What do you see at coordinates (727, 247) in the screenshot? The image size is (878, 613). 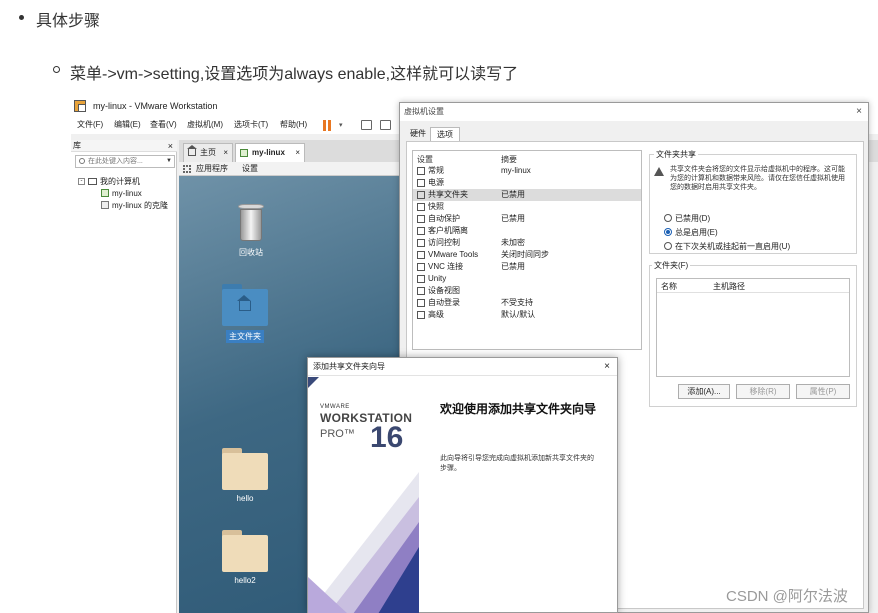 I see `radio-until-poweroff: 在下次关机或挂起前一直启用(U)` at bounding box center [727, 247].